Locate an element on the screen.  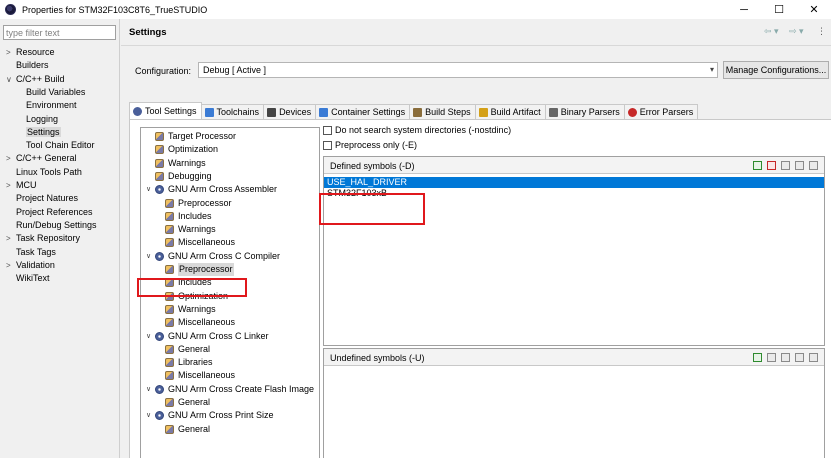
tool-tree-leaf: Target Processor is located at coordinates (195, 136).